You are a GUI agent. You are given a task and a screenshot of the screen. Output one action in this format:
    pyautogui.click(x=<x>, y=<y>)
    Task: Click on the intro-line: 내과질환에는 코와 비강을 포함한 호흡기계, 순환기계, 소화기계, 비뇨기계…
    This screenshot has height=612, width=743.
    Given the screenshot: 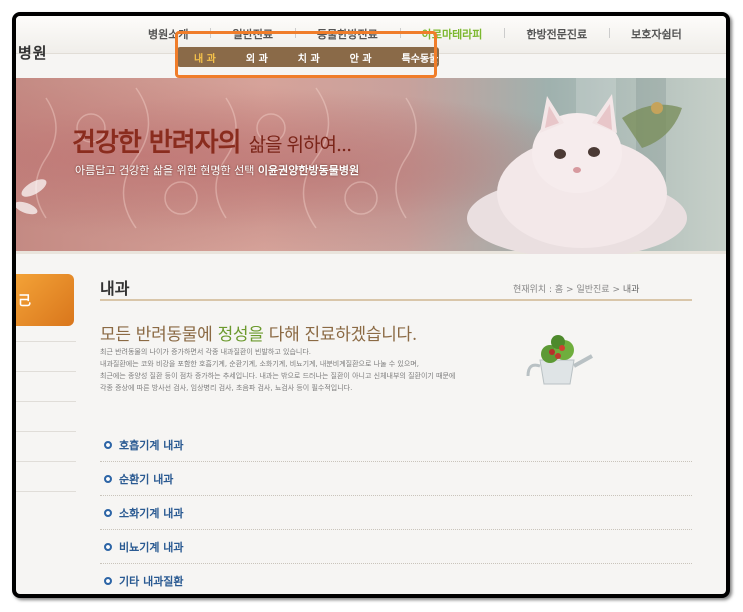 What is the action you would take?
    pyautogui.click(x=259, y=364)
    